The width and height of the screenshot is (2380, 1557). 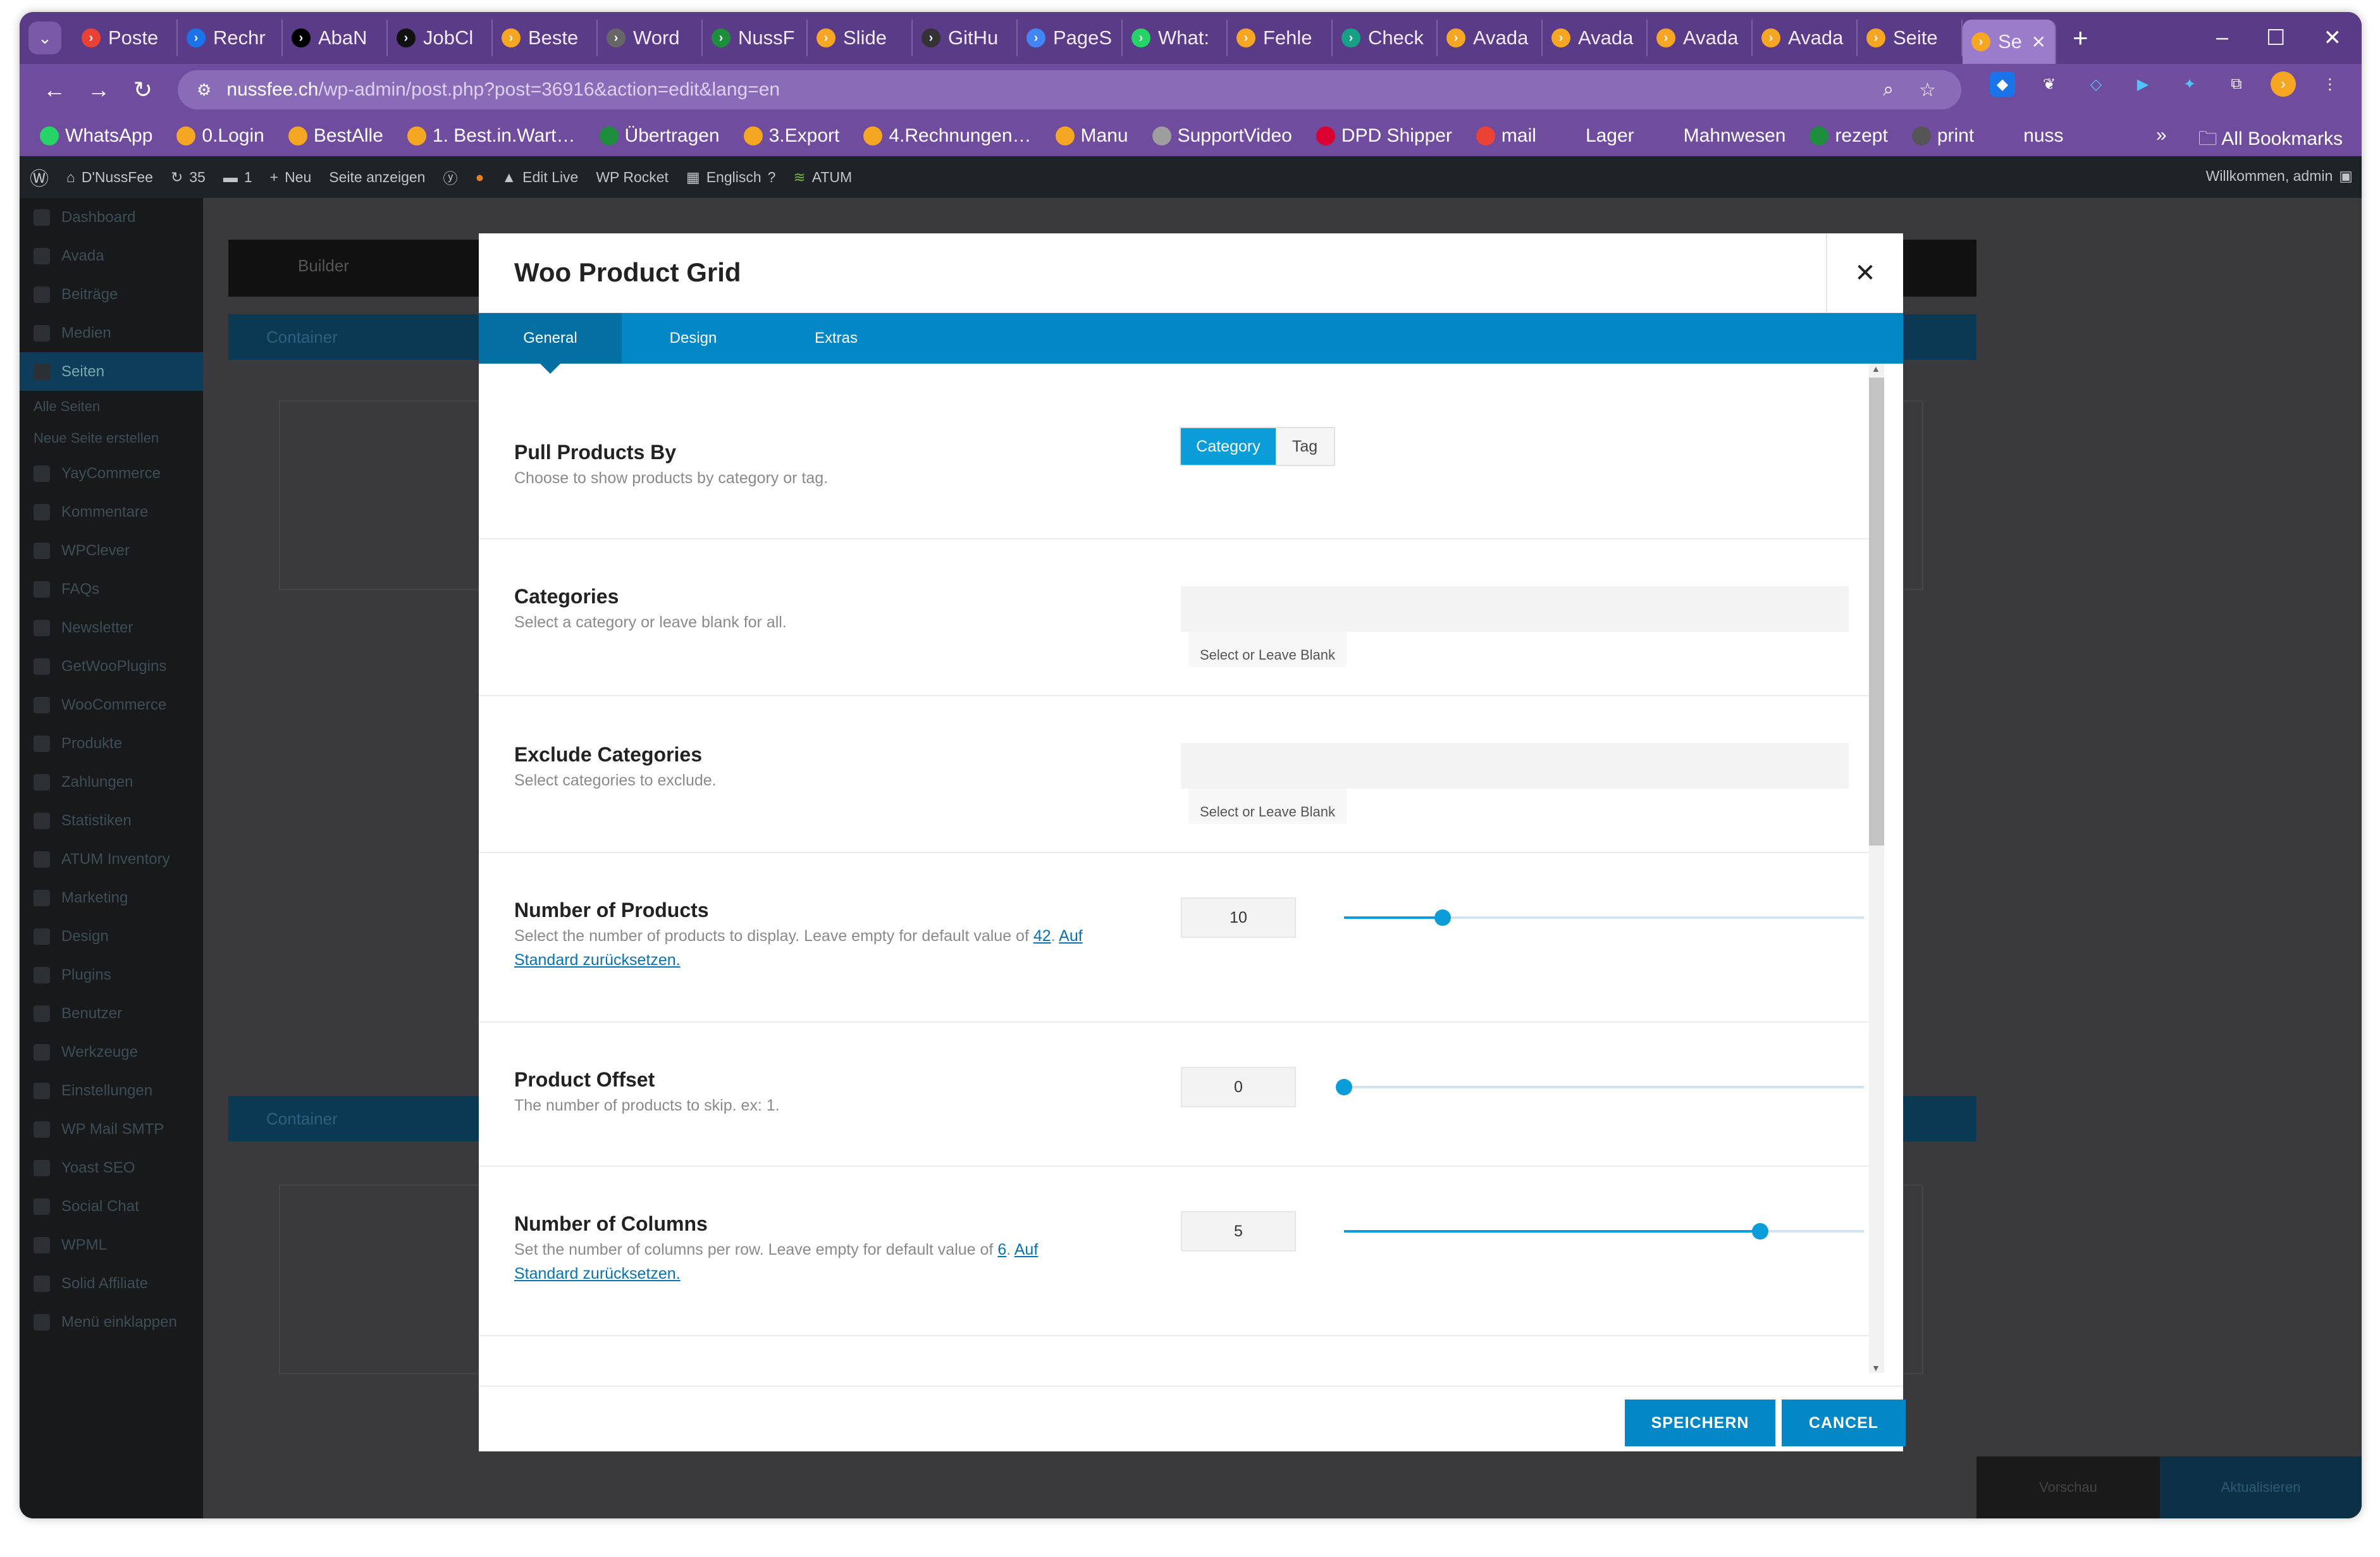 What do you see at coordinates (1844, 1423) in the screenshot?
I see `cancel-button: CANCEL` at bounding box center [1844, 1423].